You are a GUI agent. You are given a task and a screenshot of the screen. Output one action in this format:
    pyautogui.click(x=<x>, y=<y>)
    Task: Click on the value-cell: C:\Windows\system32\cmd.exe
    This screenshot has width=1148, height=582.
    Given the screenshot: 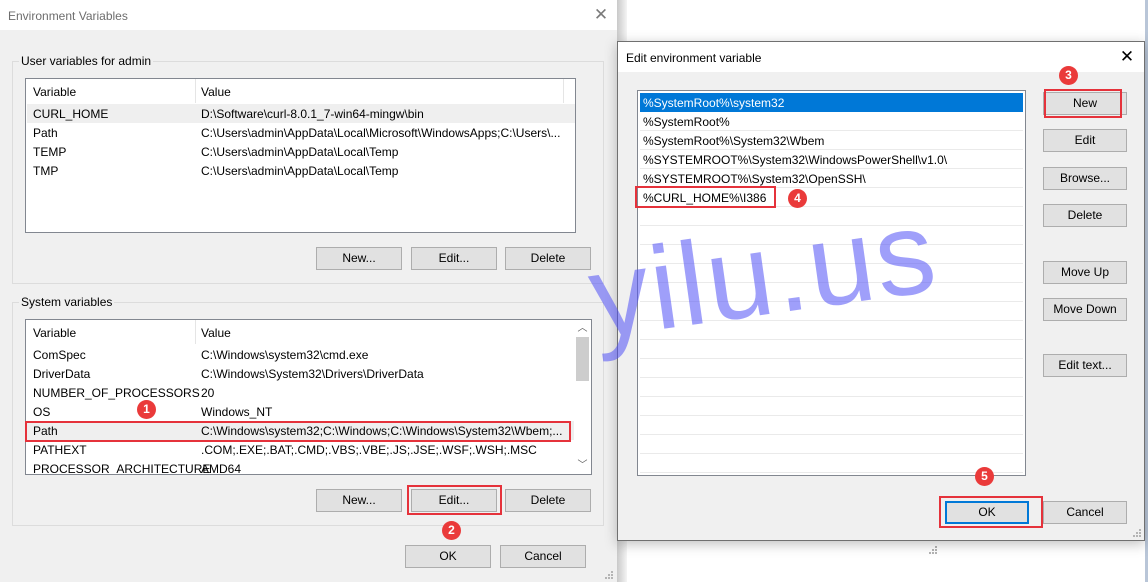 What is the action you would take?
    pyautogui.click(x=285, y=355)
    